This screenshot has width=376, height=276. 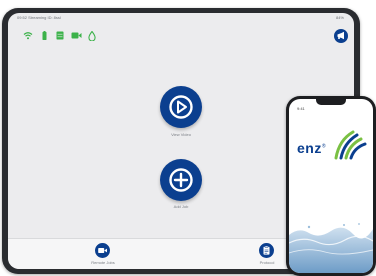 I want to click on add-job-button, so click(x=181, y=180).